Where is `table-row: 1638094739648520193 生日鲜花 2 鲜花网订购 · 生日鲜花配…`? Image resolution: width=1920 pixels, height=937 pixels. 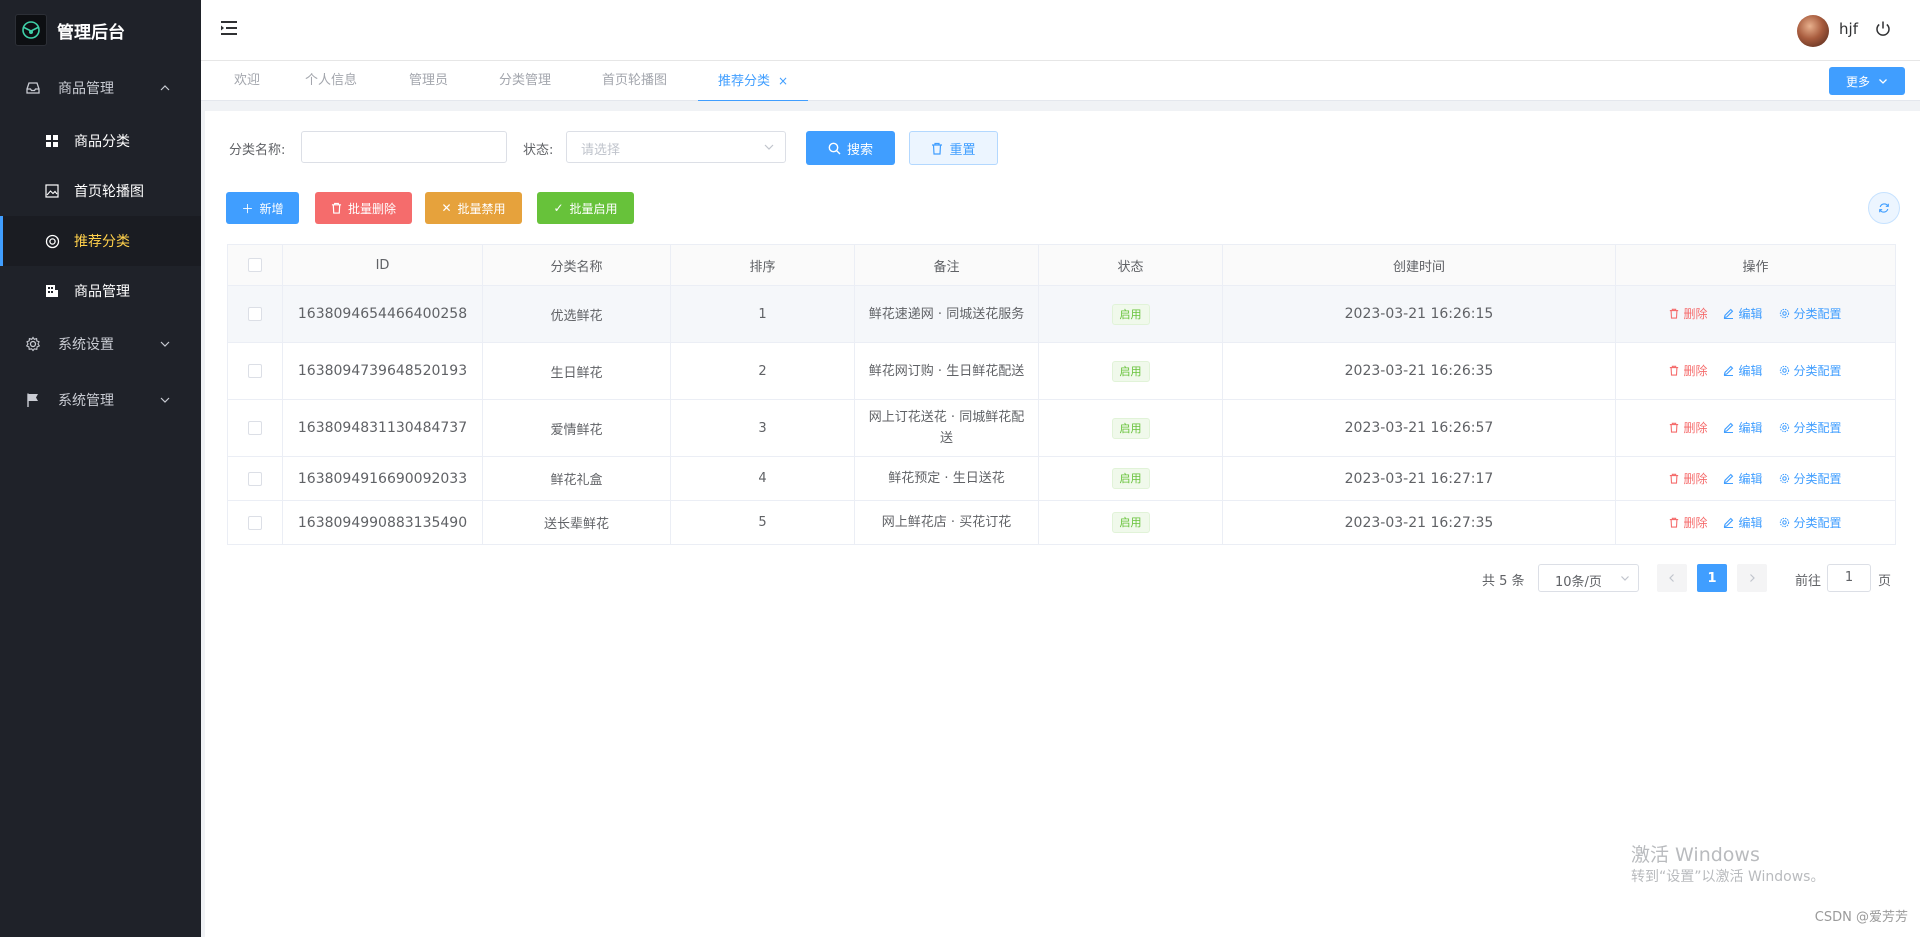
table-row: 1638094739648520193 生日鲜花 2 鲜花网订购 · 生日鲜花配… is located at coordinates (1061, 371).